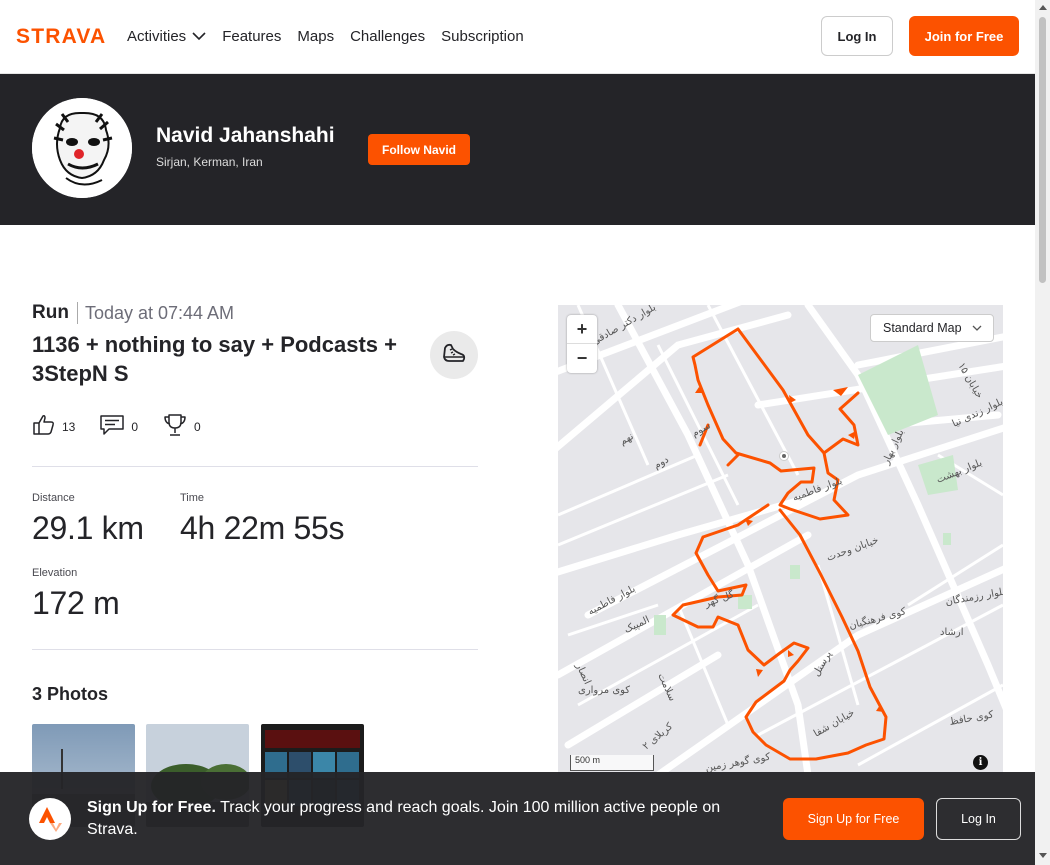 This screenshot has height=865, width=1050. I want to click on start-marker, so click(784, 456).